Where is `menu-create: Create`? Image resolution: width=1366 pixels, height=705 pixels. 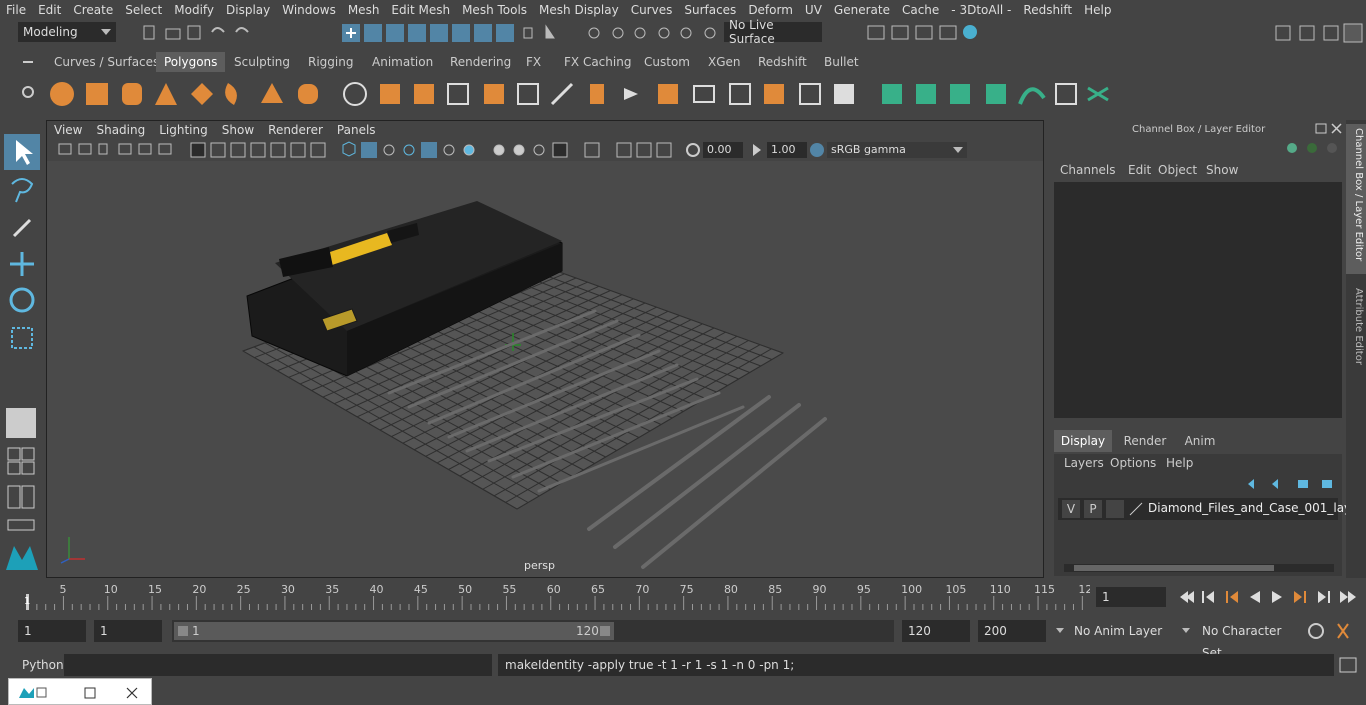 menu-create: Create is located at coordinates (93, 10).